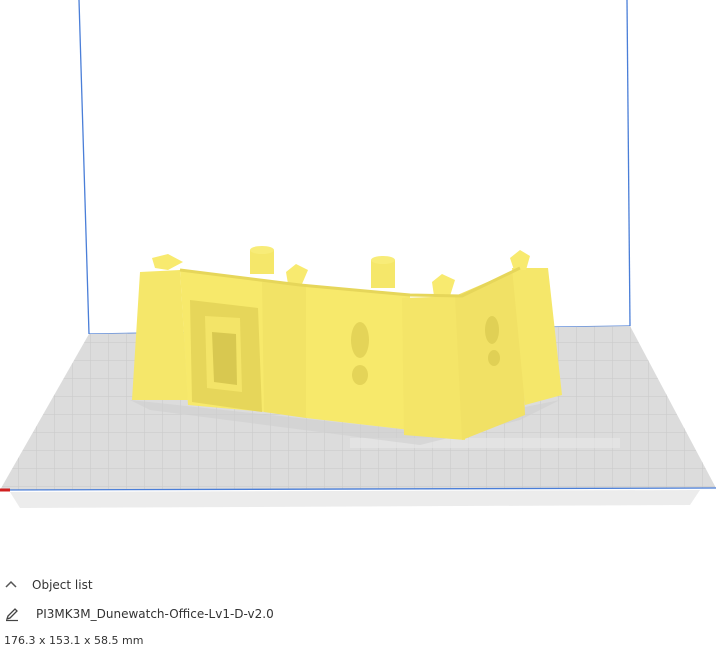  Describe the element at coordinates (62, 585) in the screenshot. I see `object-list-label: Object list` at that location.